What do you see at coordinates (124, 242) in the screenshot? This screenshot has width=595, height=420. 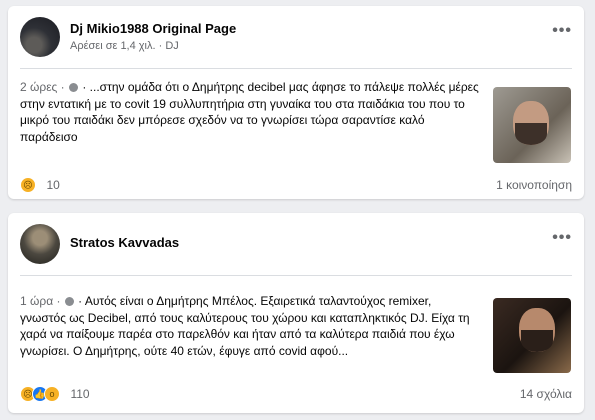 I see `author-name: Stratos Kavvadas` at bounding box center [124, 242].